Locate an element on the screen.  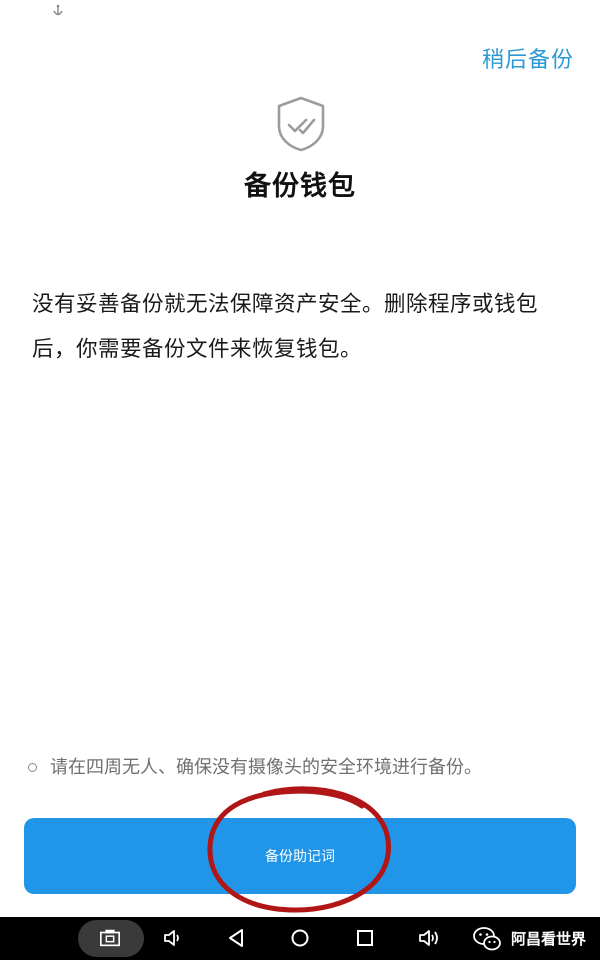
backup-later-link: 稍后备份 is located at coordinates (528, 58).